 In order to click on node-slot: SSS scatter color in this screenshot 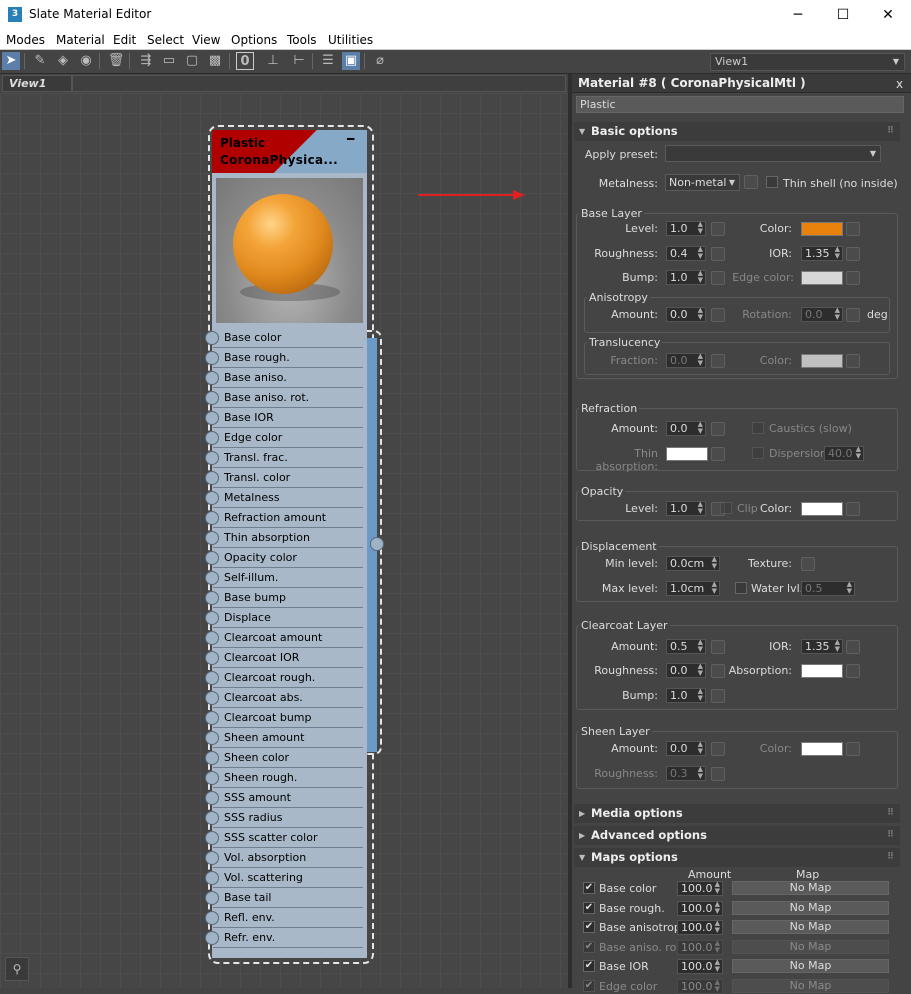, I will do `click(288, 838)`.